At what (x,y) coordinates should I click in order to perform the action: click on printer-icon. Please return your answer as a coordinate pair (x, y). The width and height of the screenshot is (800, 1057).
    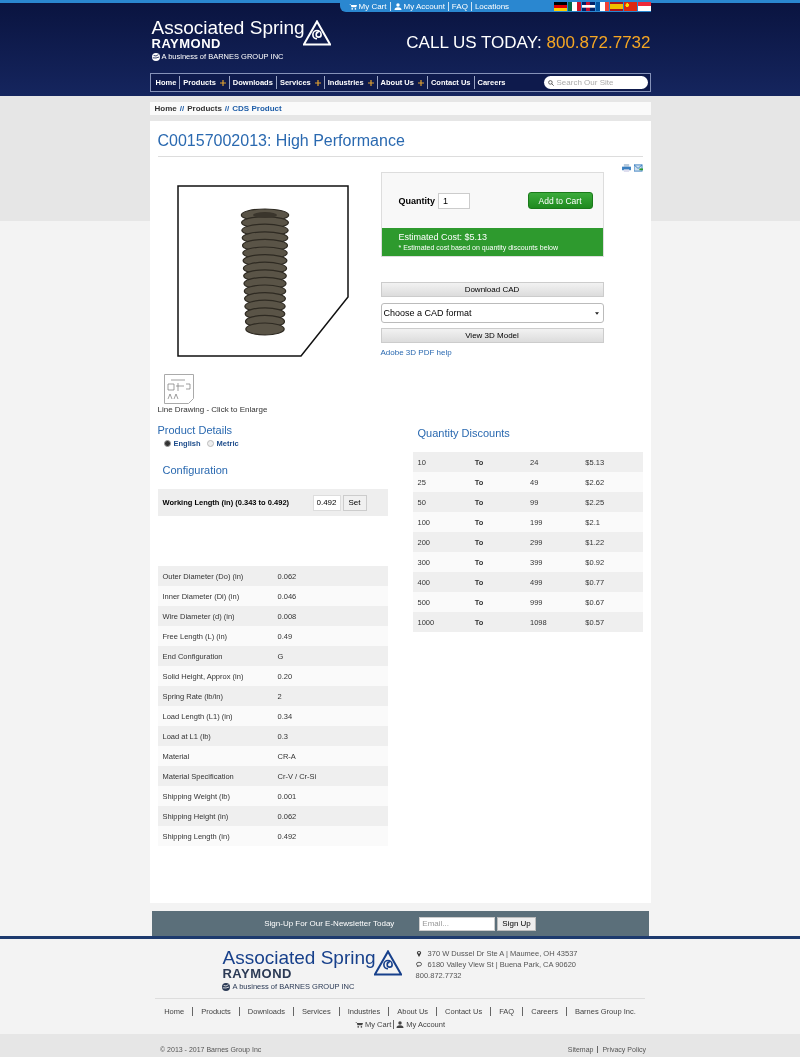
    Looking at the image, I should click on (626, 168).